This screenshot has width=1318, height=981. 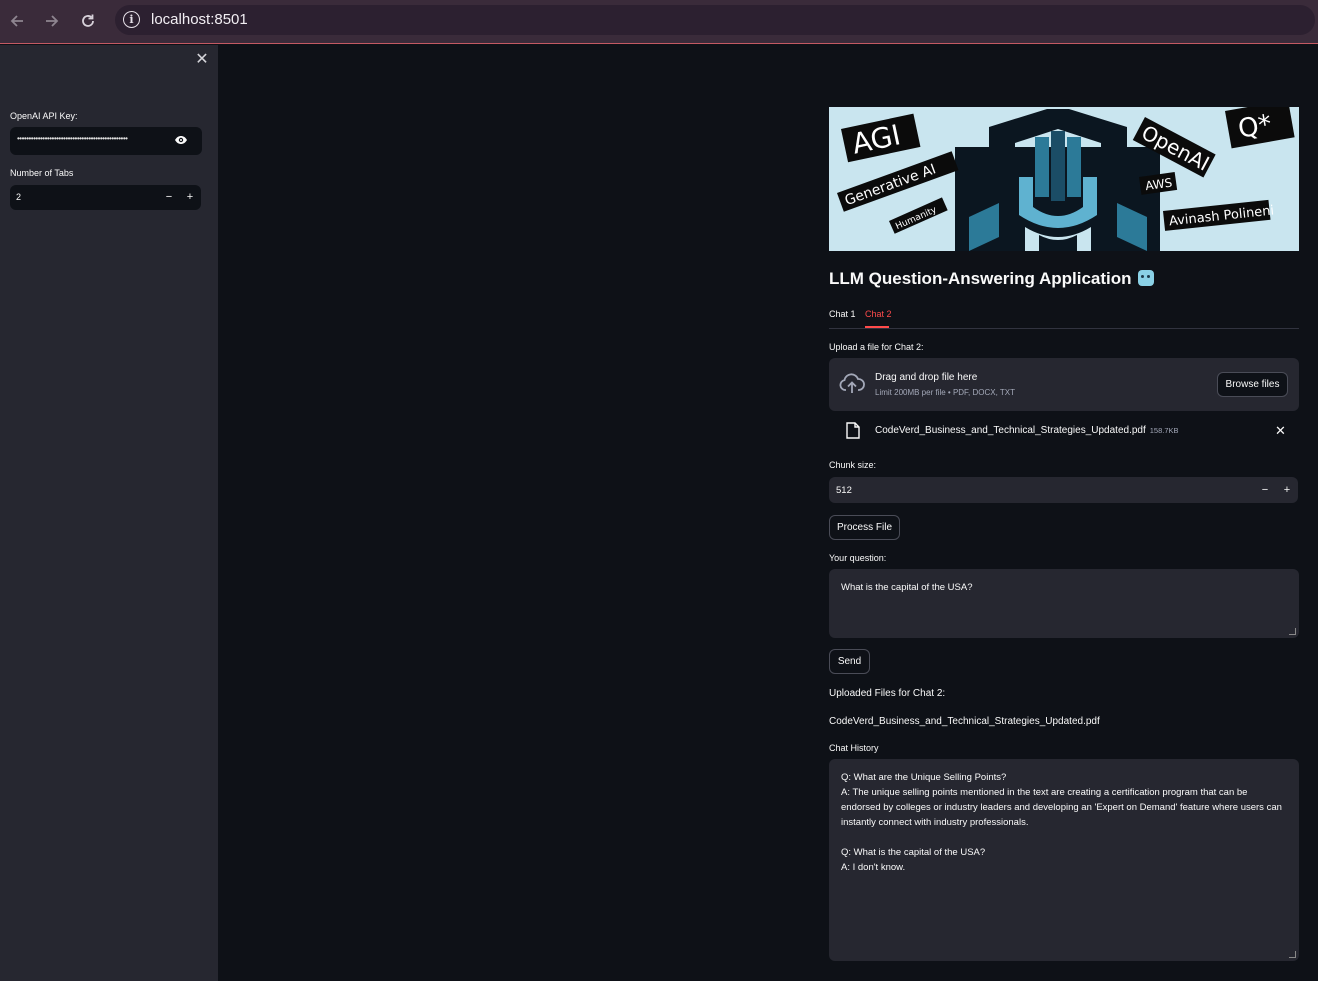 What do you see at coordinates (842, 314) in the screenshot?
I see `tab-chat-1: Chat 1` at bounding box center [842, 314].